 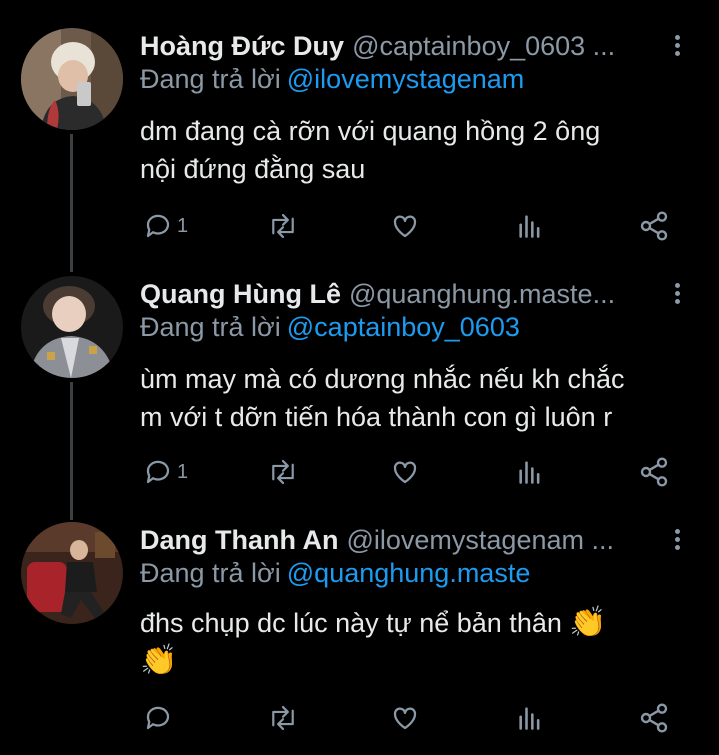 What do you see at coordinates (240, 294) in the screenshot?
I see `author-name: Quang Hùng Lê` at bounding box center [240, 294].